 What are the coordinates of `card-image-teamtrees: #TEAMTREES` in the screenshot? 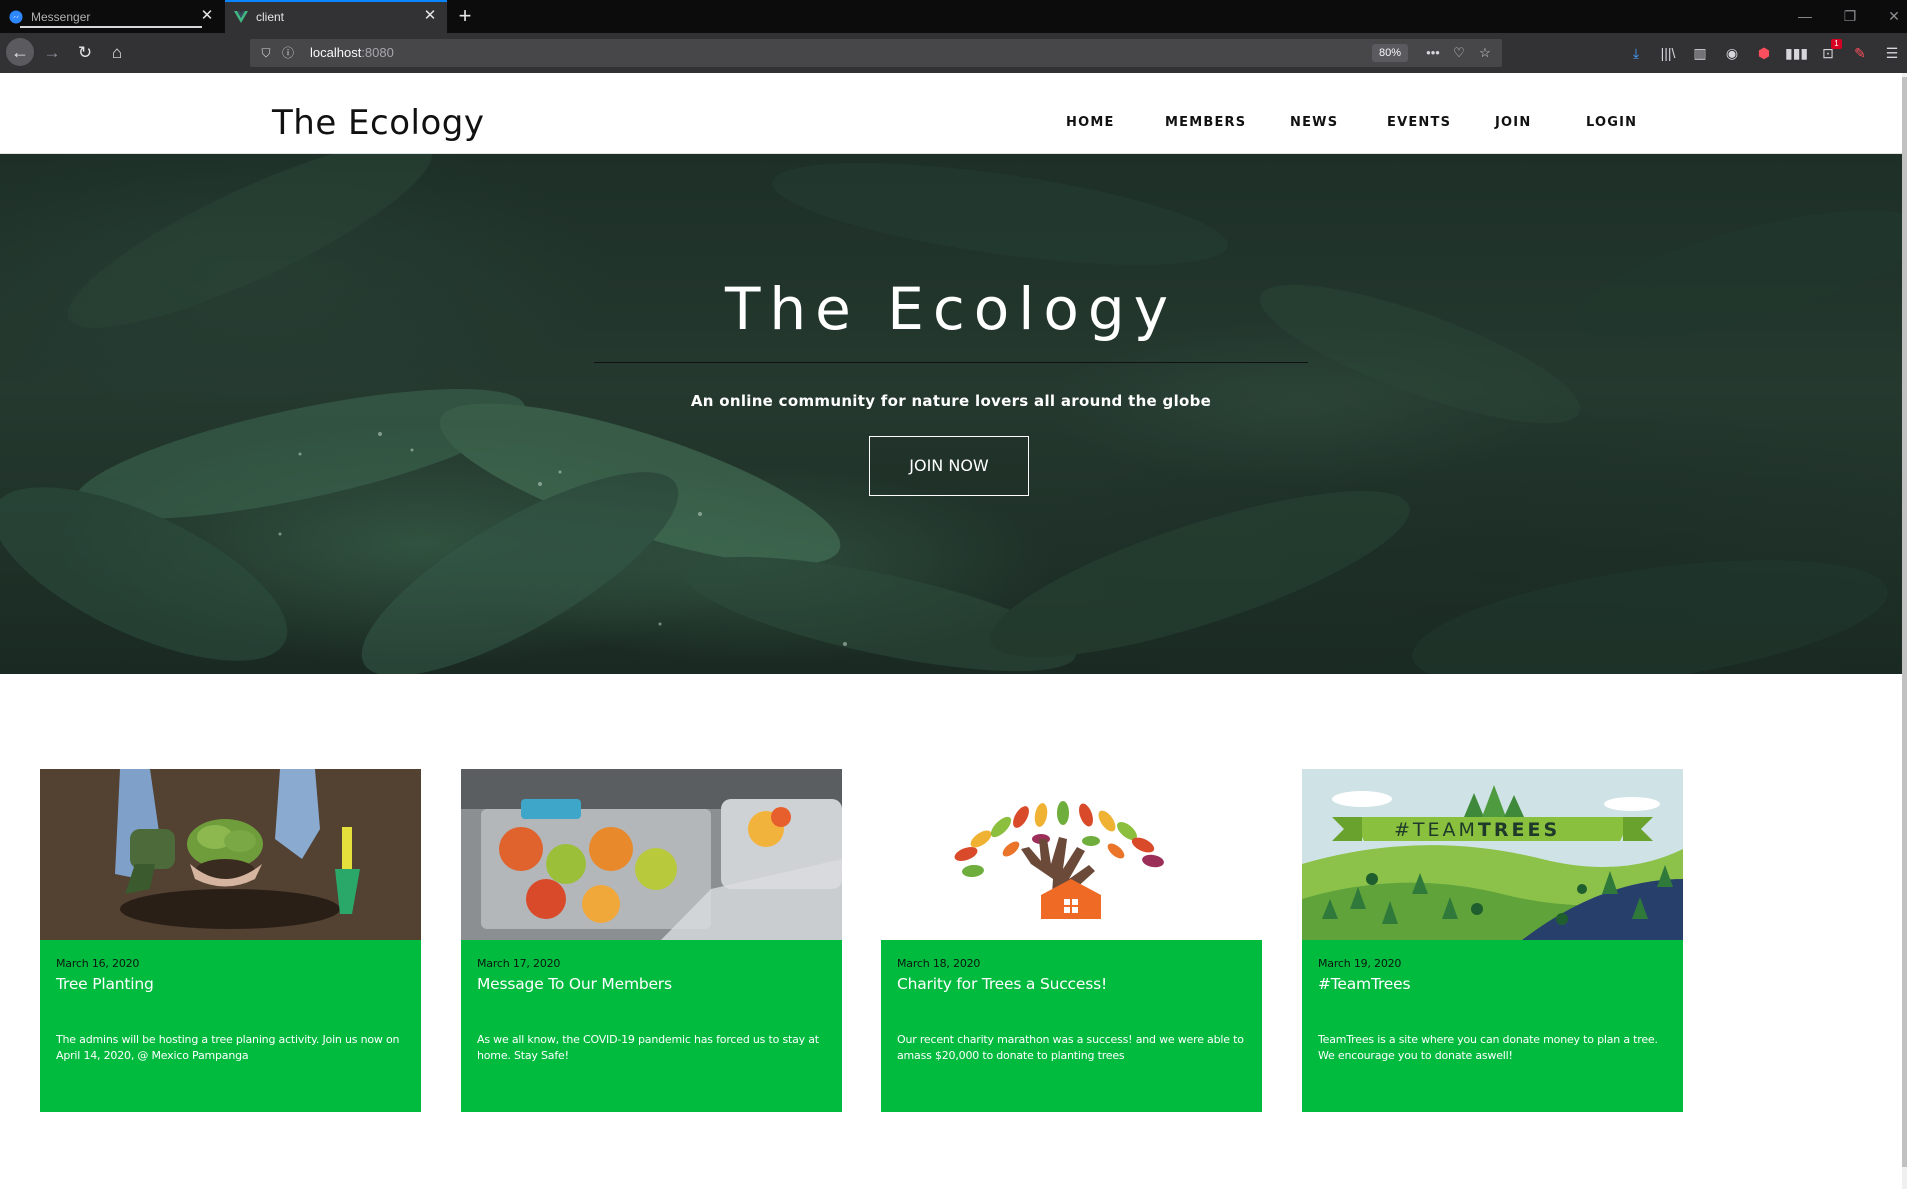 It's located at (1492, 854).